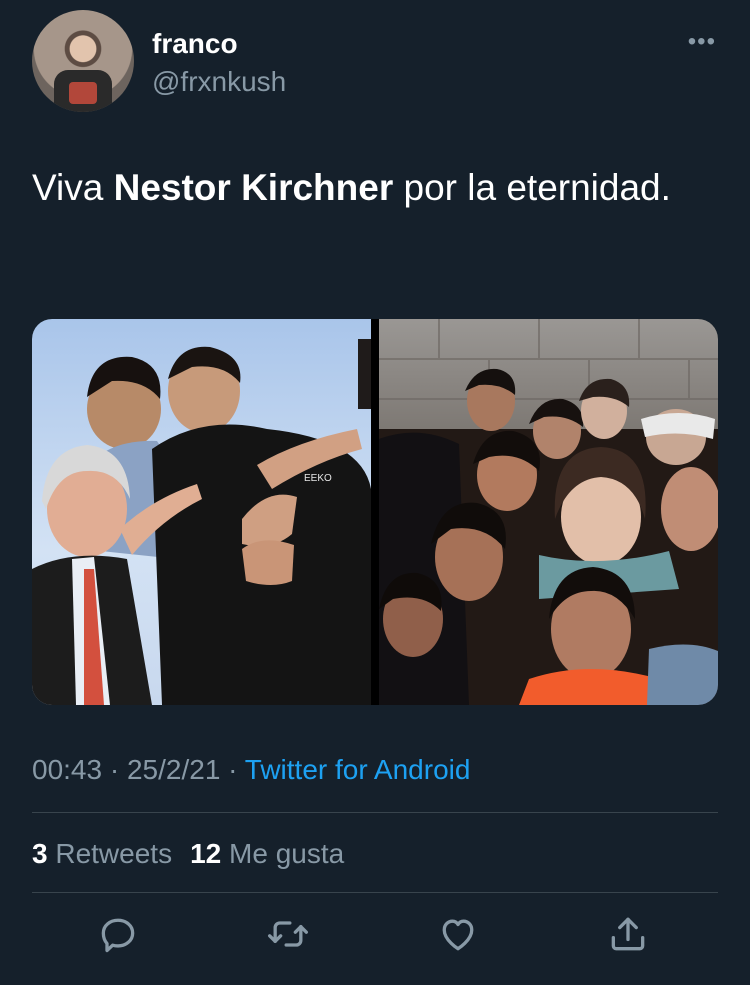 The width and height of the screenshot is (750, 985). Describe the element at coordinates (83, 61) in the screenshot. I see `avatar` at that location.